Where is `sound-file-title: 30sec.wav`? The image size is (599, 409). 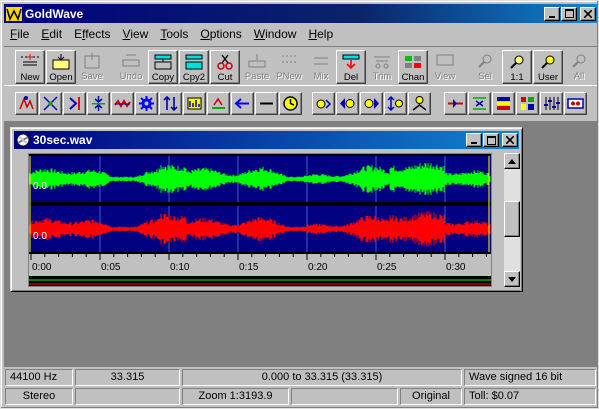
sound-file-title: 30sec.wav is located at coordinates (63, 140).